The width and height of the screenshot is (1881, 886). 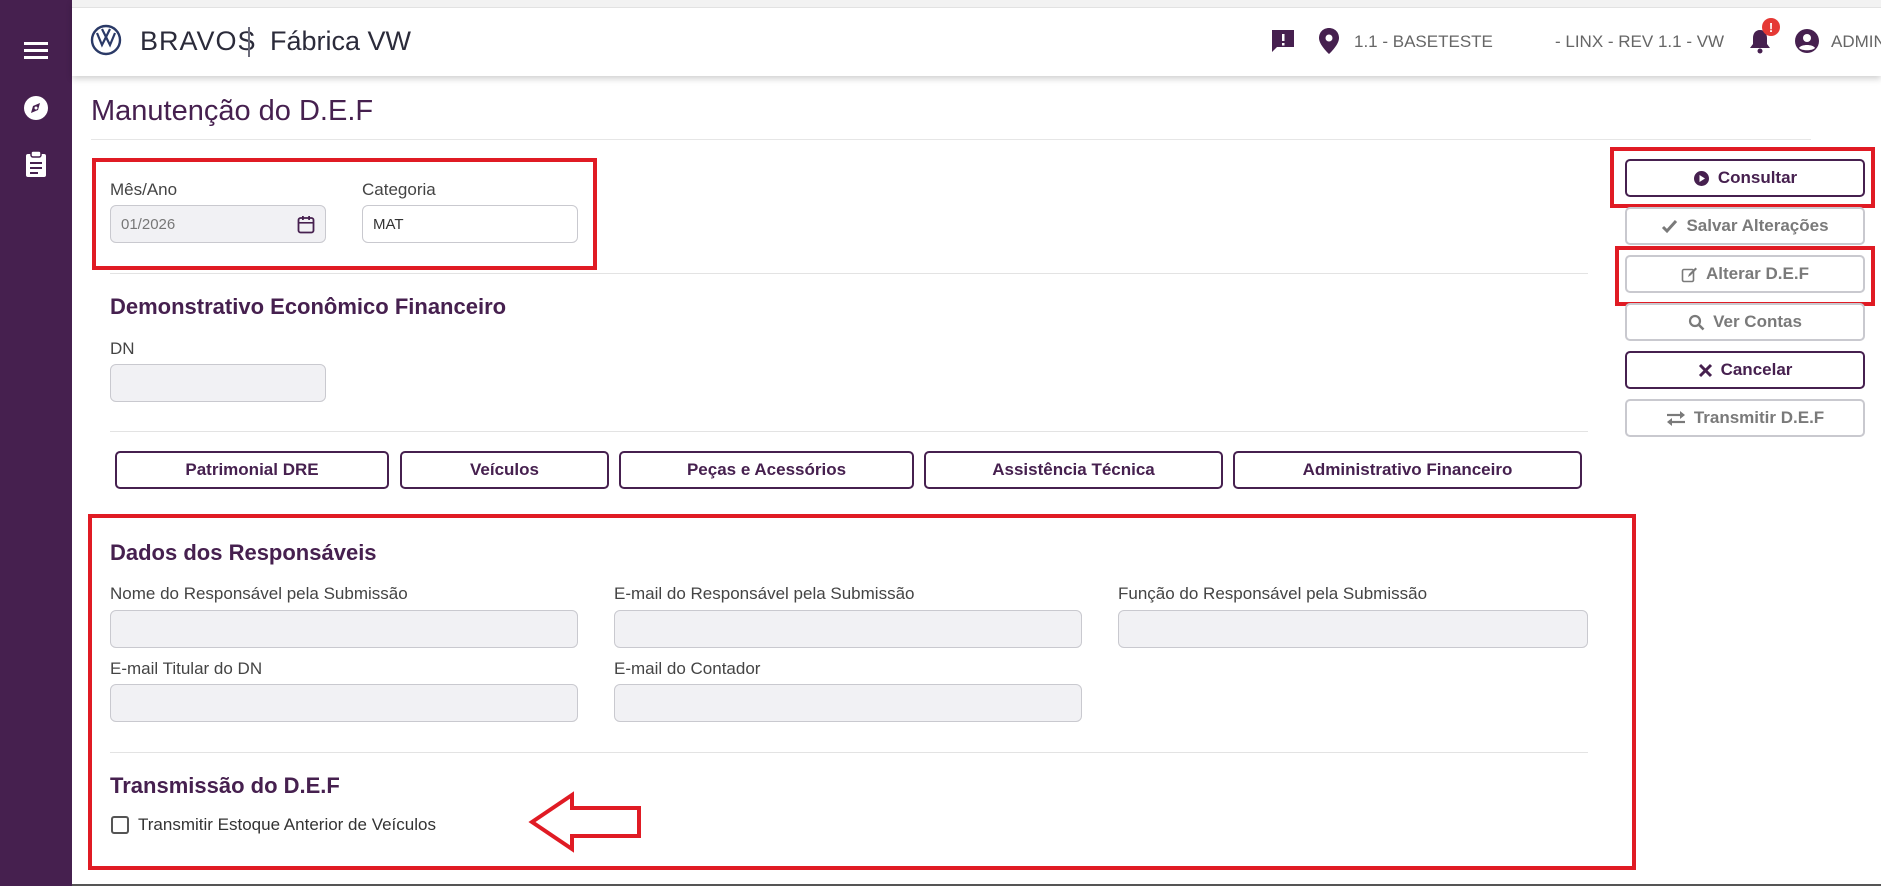 What do you see at coordinates (249, 42) in the screenshot?
I see `brand-divider` at bounding box center [249, 42].